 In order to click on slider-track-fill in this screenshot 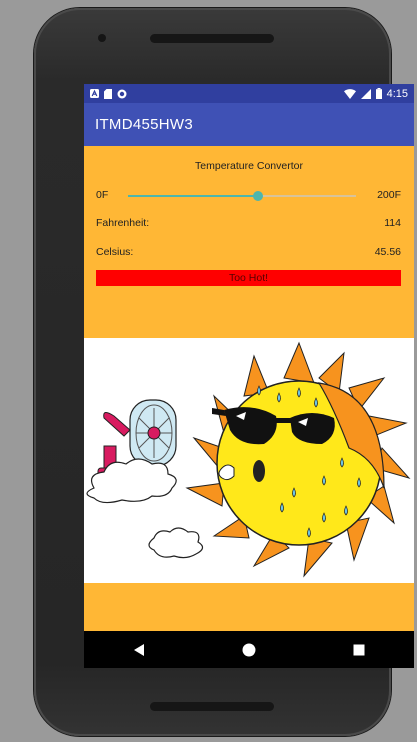, I will do `click(193, 196)`.